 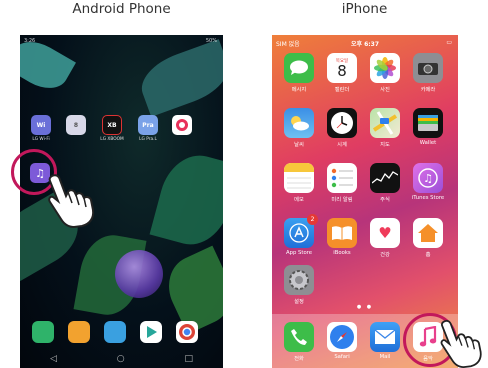 What do you see at coordinates (299, 280) in the screenshot?
I see `settings-gear-icon` at bounding box center [299, 280].